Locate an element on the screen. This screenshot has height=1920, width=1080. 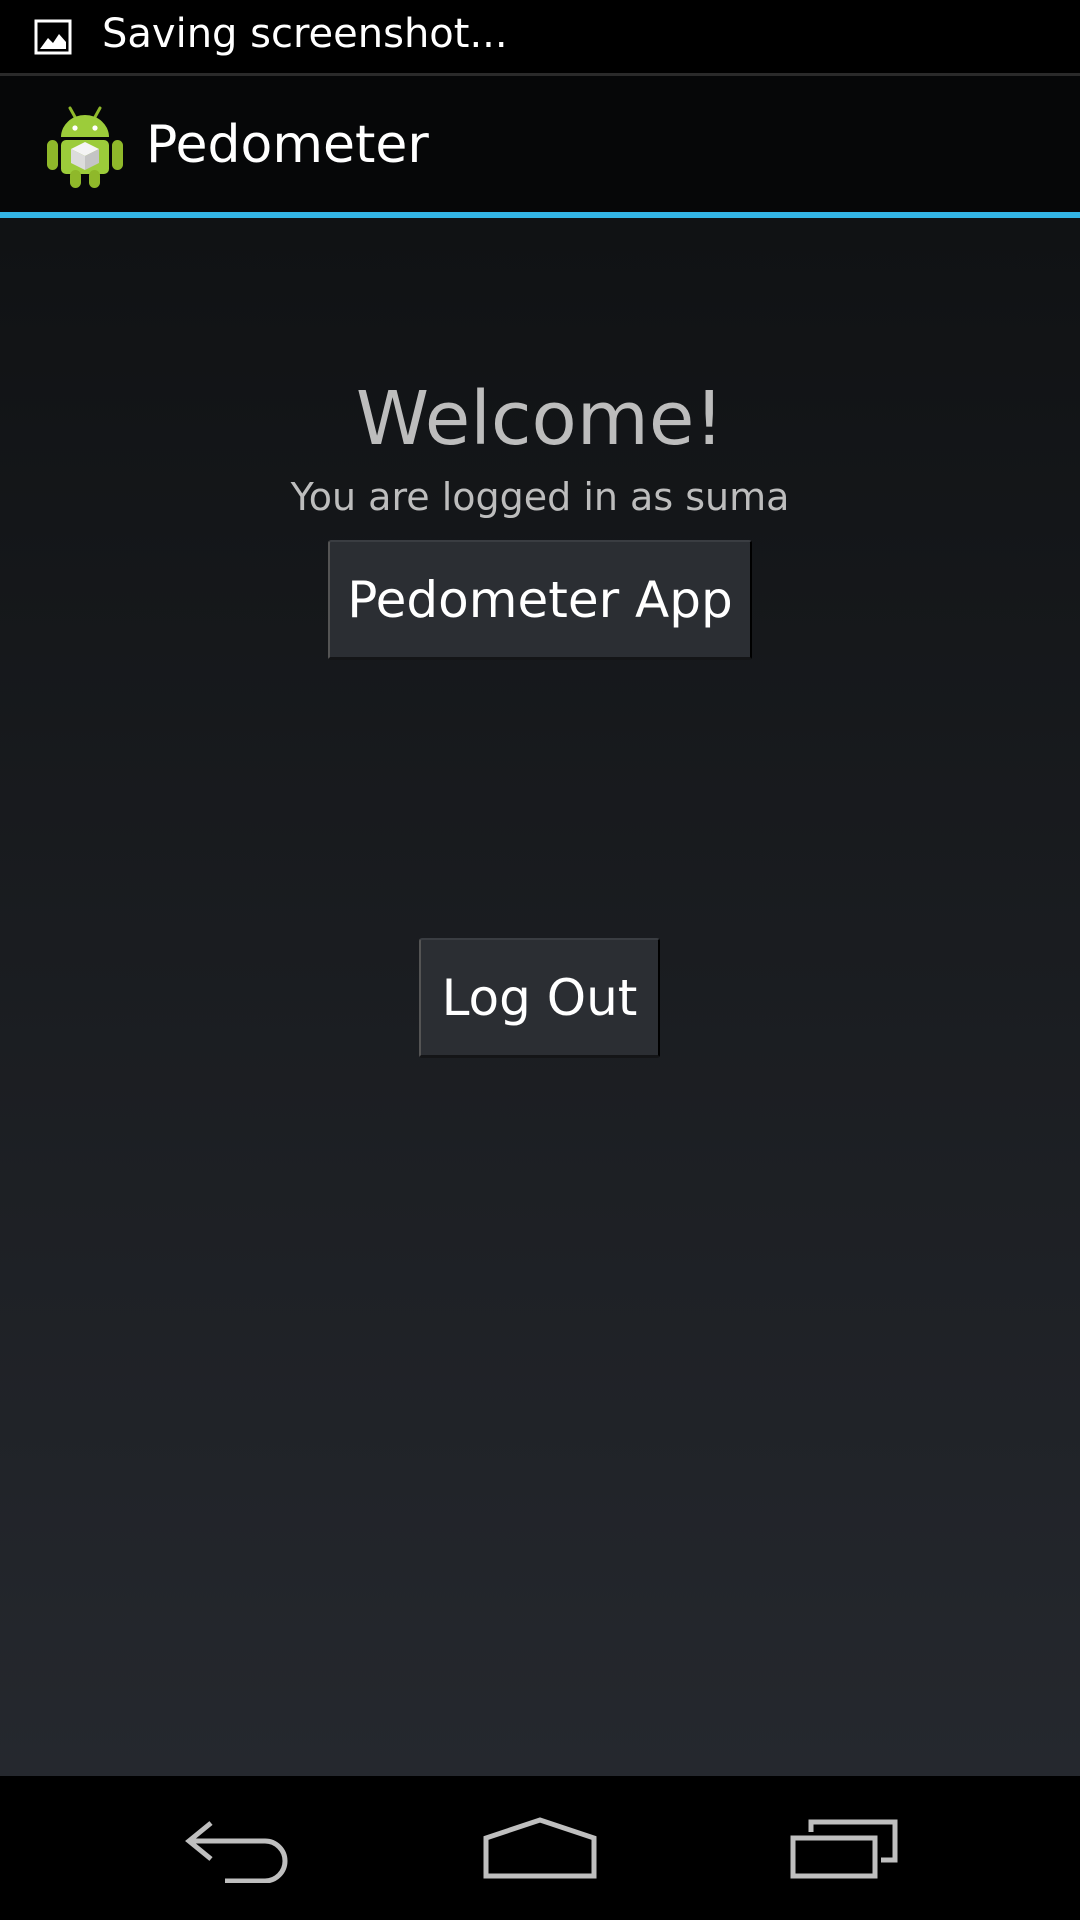
navigation-bar is located at coordinates (540, 1848).